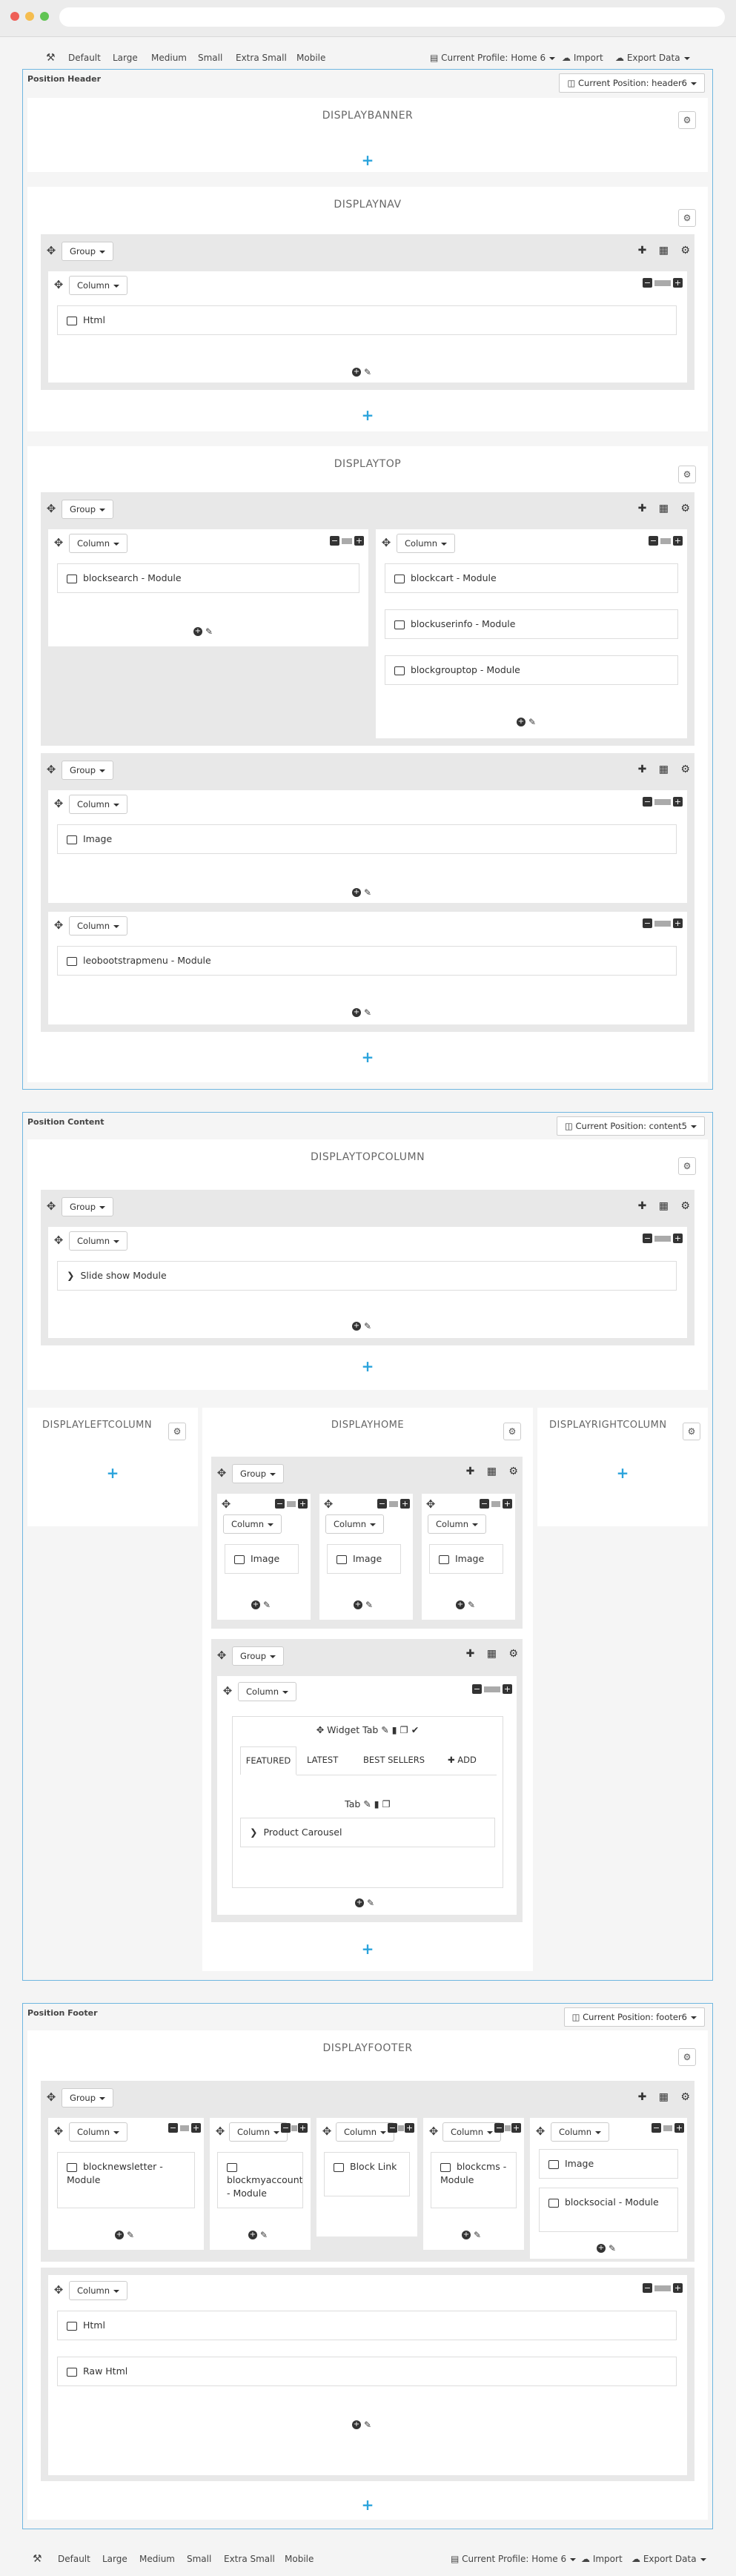 Image resolution: width=736 pixels, height=2576 pixels. What do you see at coordinates (678, 283) in the screenshot?
I see `plus-icon: +` at bounding box center [678, 283].